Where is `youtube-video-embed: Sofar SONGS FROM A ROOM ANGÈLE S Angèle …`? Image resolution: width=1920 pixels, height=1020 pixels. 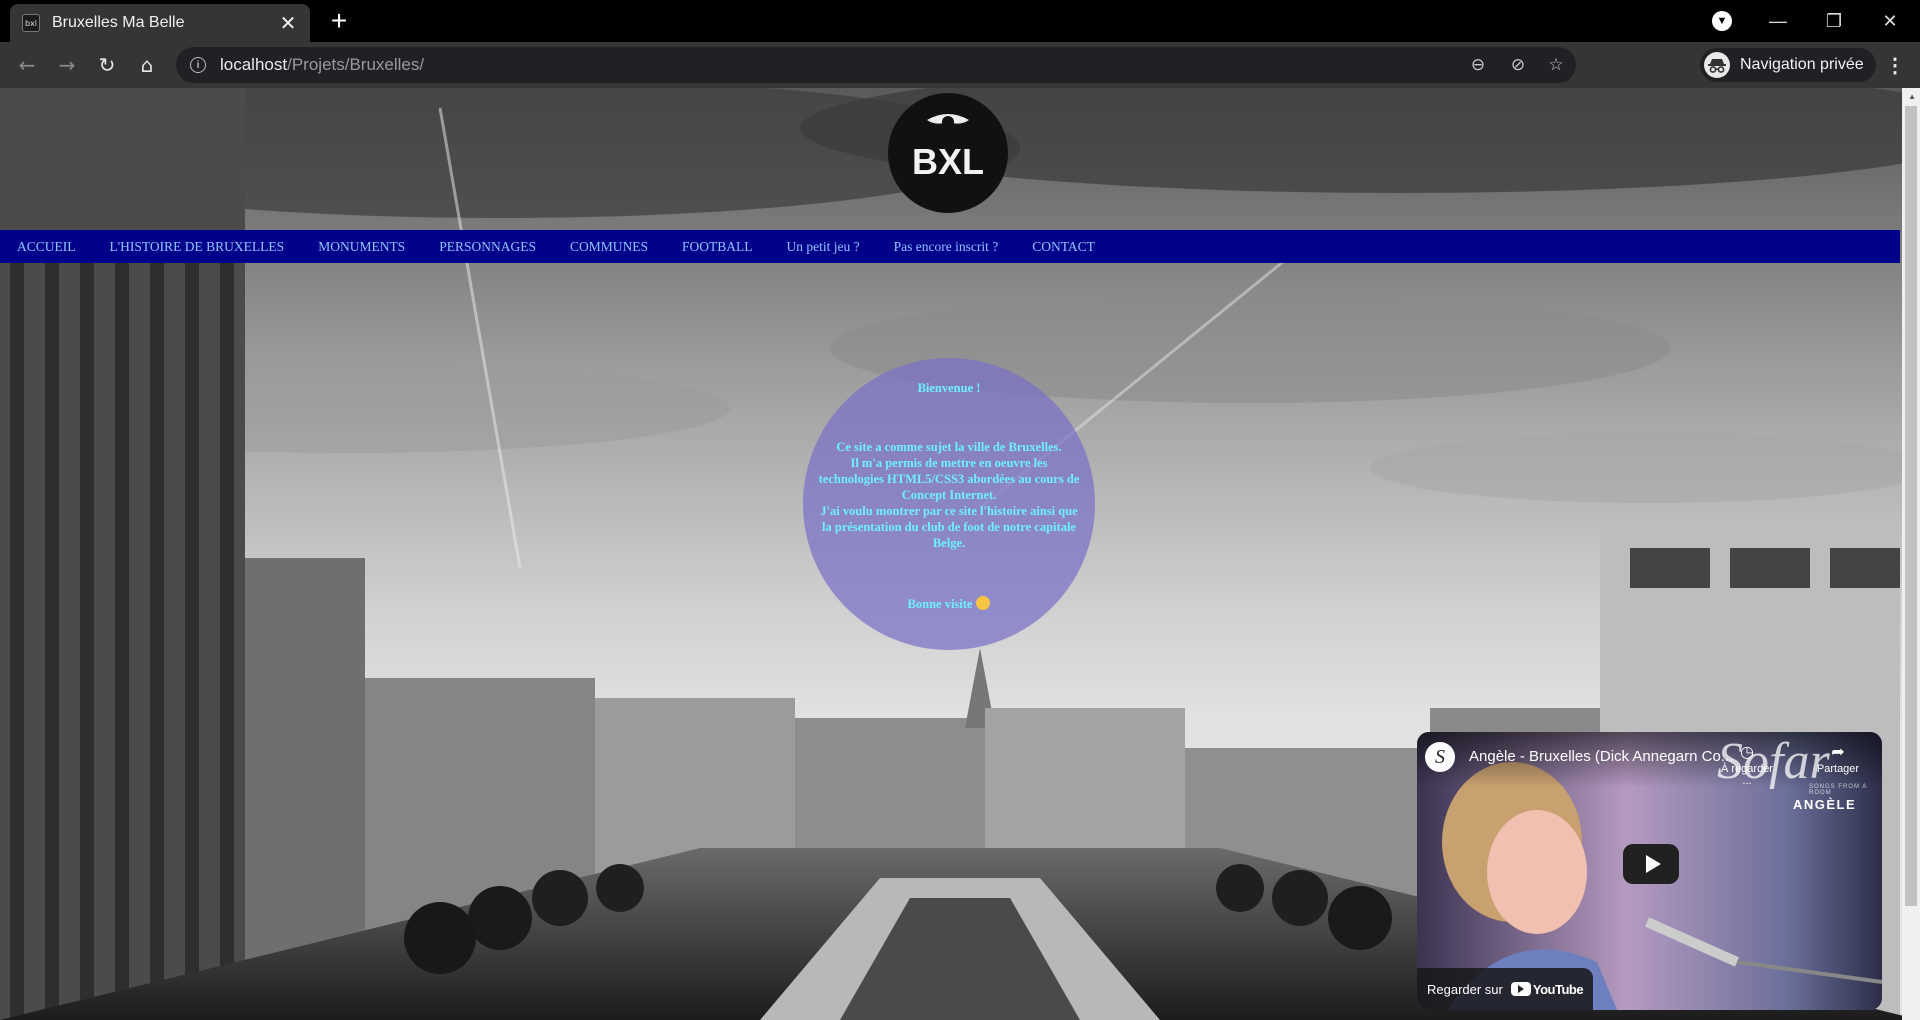 youtube-video-embed: Sofar SONGS FROM A ROOM ANGÈLE S Angèle … is located at coordinates (1649, 871).